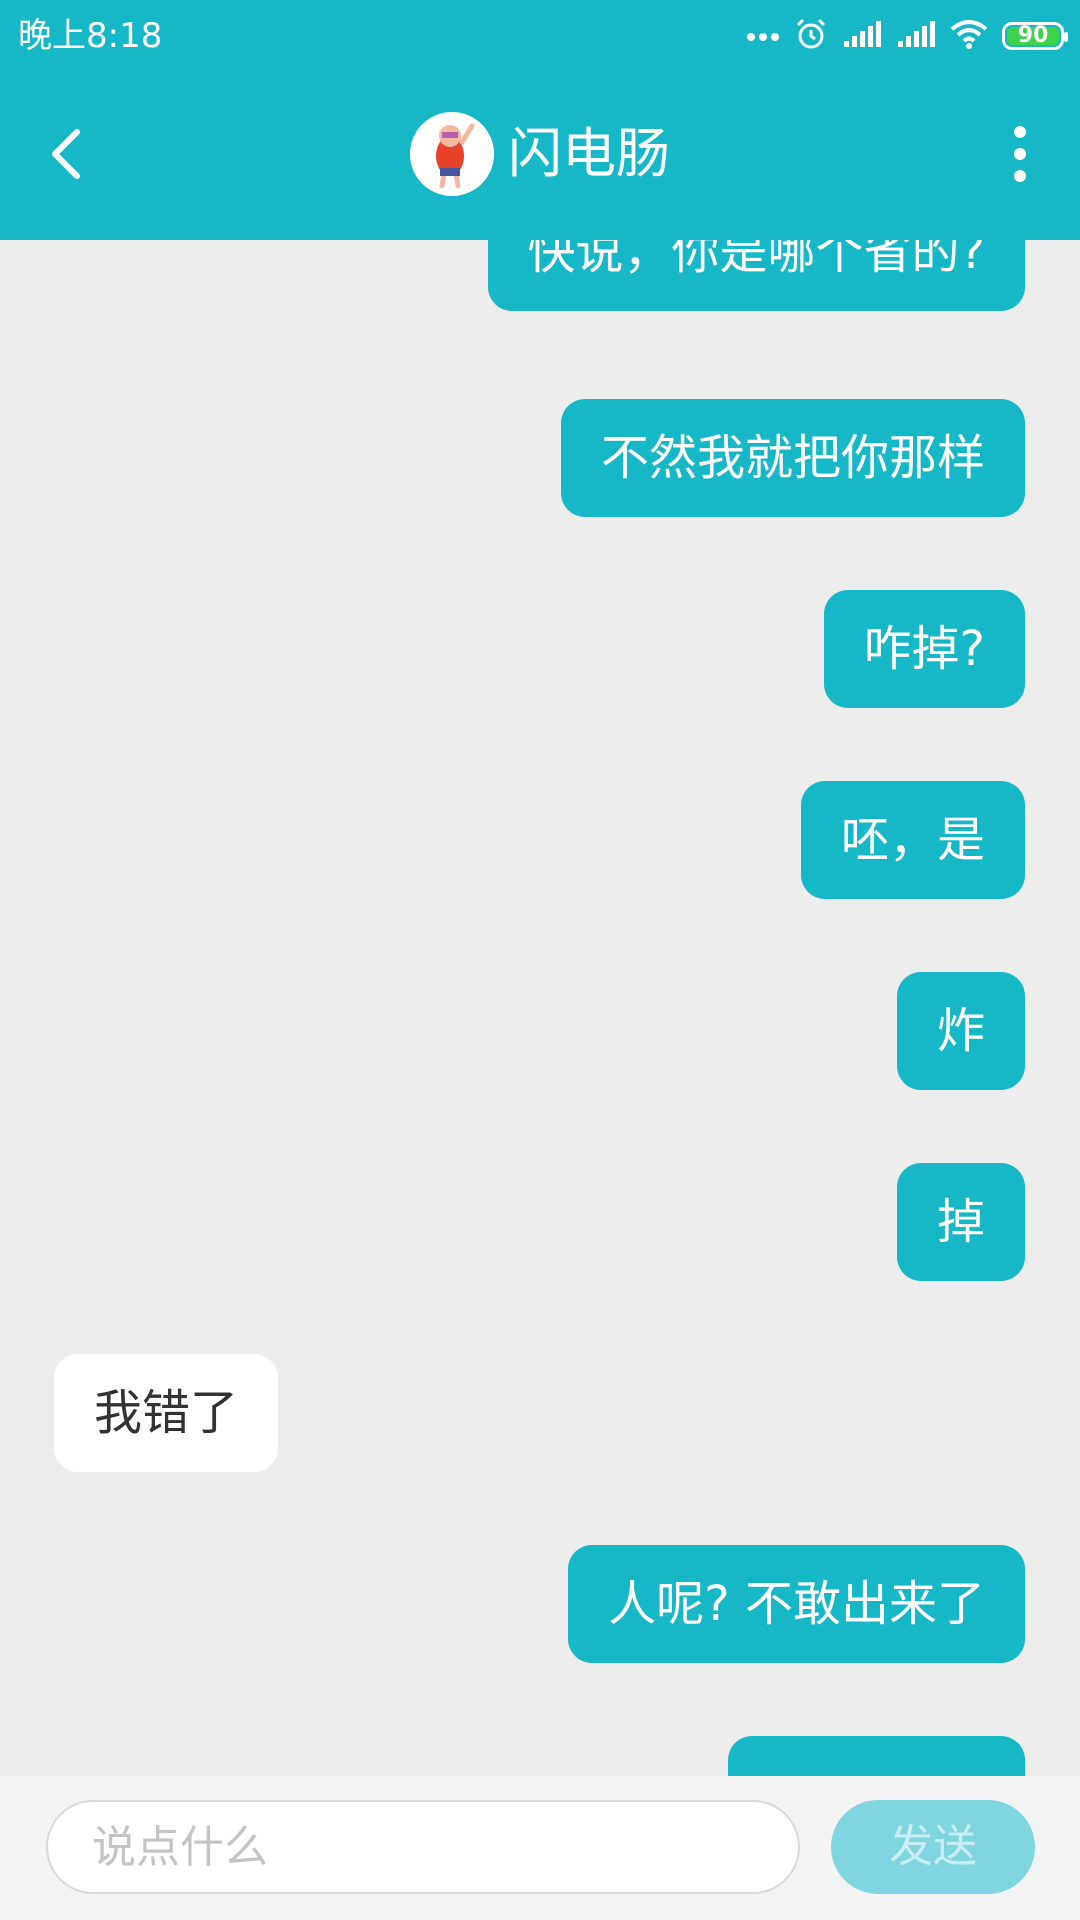 This screenshot has width=1080, height=1920. I want to click on chat-title: 闪电肠, so click(589, 153).